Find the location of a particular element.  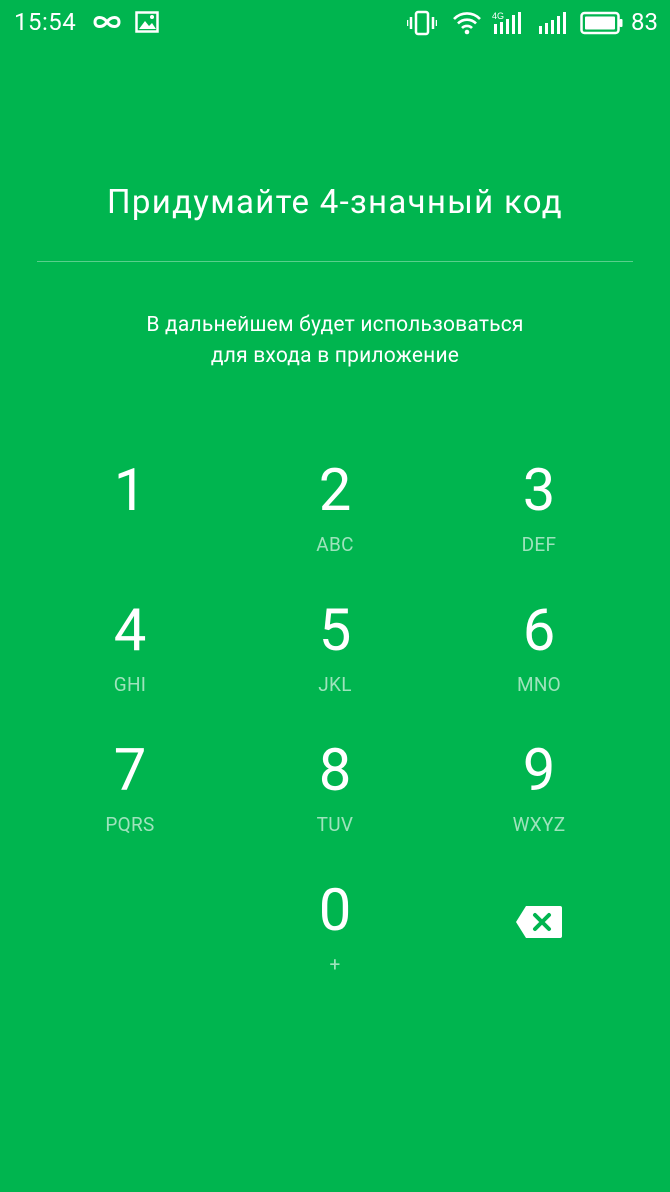

key-0: 0 + is located at coordinates (335, 942).